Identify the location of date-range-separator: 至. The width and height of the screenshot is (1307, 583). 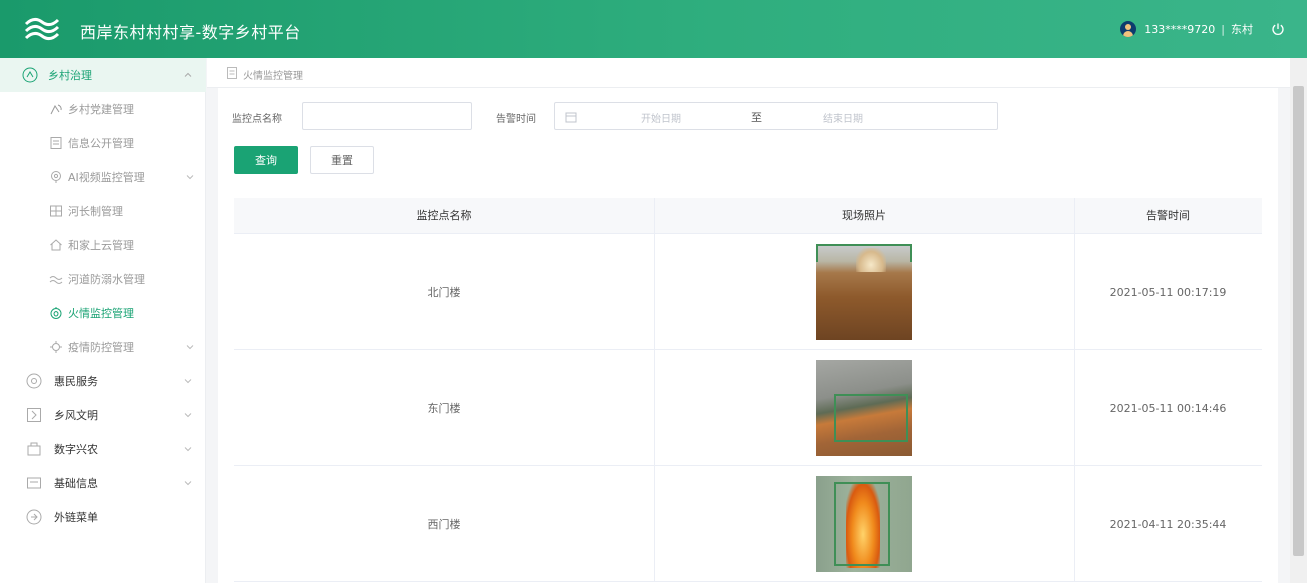
(756, 117).